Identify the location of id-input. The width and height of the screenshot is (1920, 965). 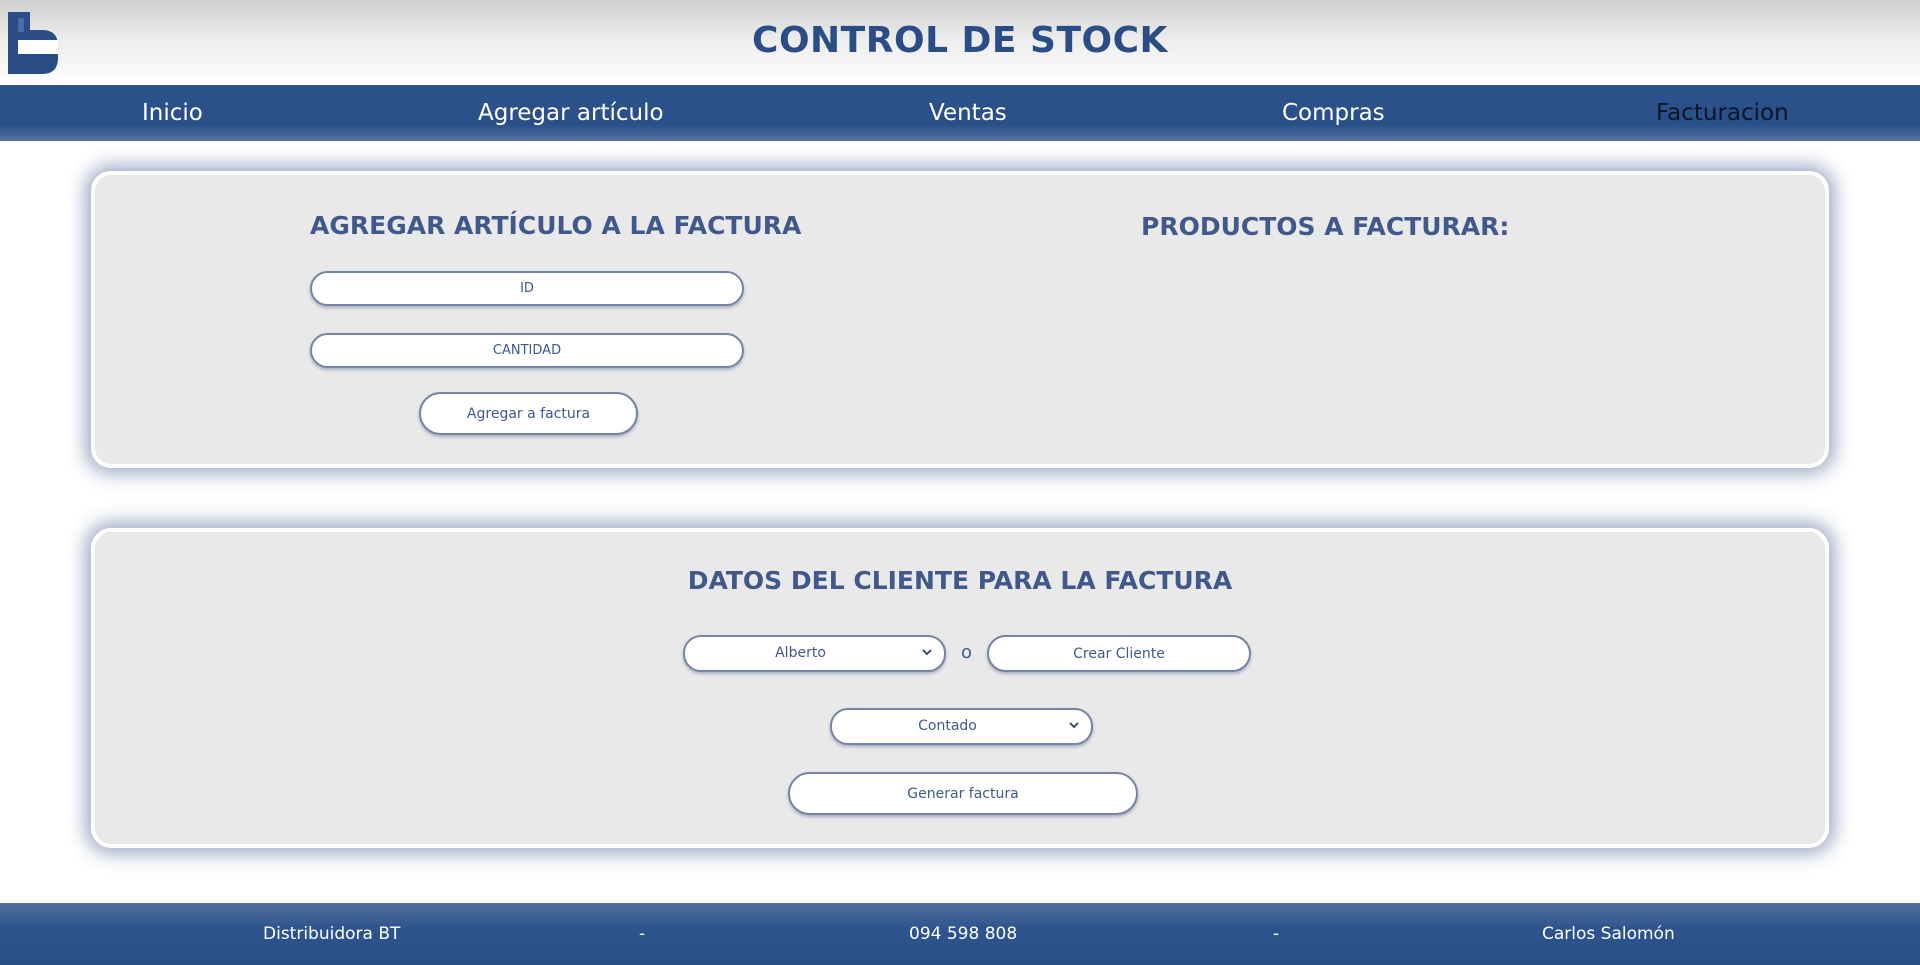
(527, 288).